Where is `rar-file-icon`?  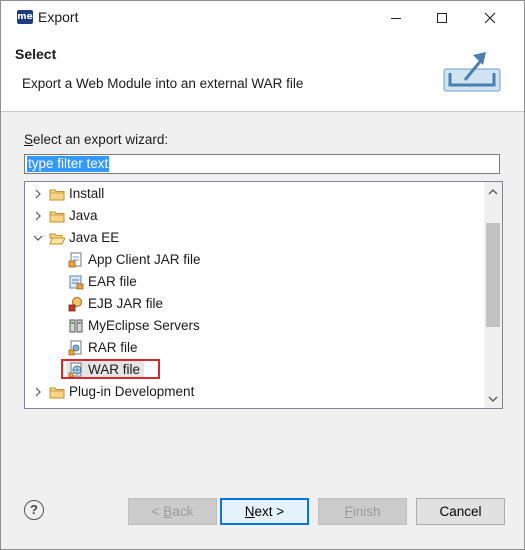 rar-file-icon is located at coordinates (75, 348).